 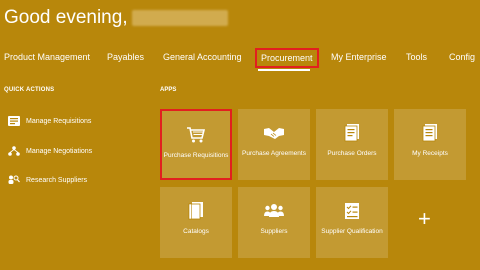 What do you see at coordinates (352, 144) in the screenshot?
I see `app-tile-purchase-orders: Purchase Orders` at bounding box center [352, 144].